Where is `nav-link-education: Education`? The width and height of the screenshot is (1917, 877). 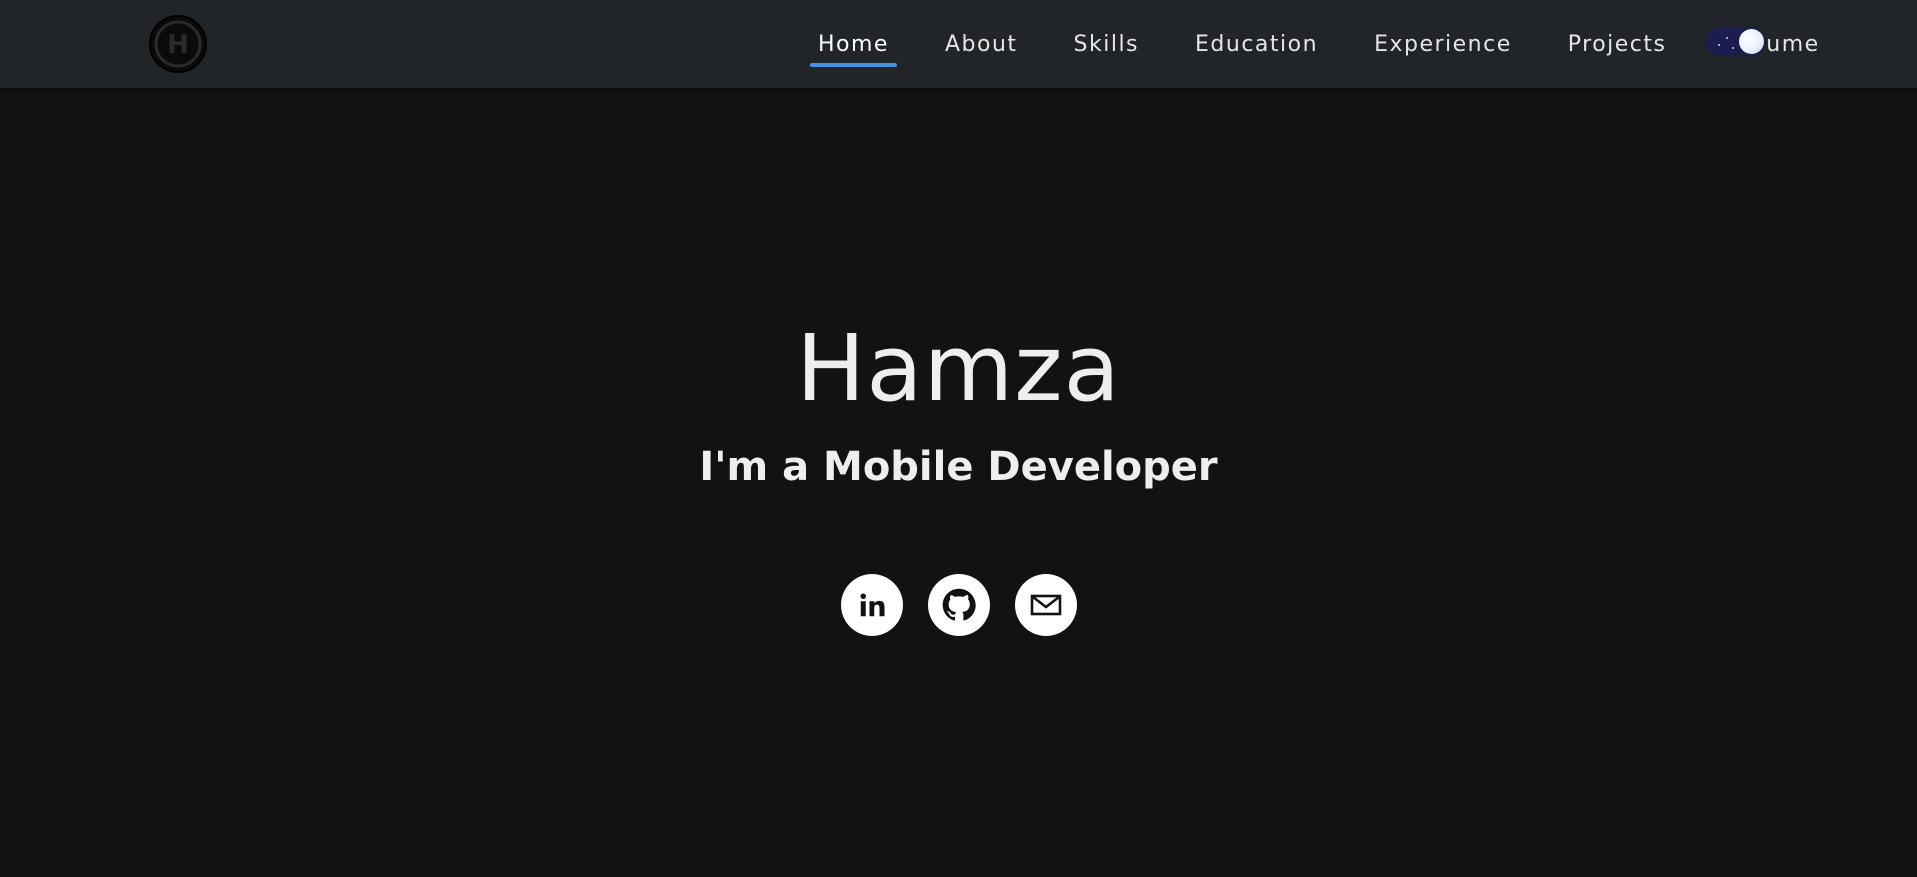 nav-link-education: Education is located at coordinates (1256, 44).